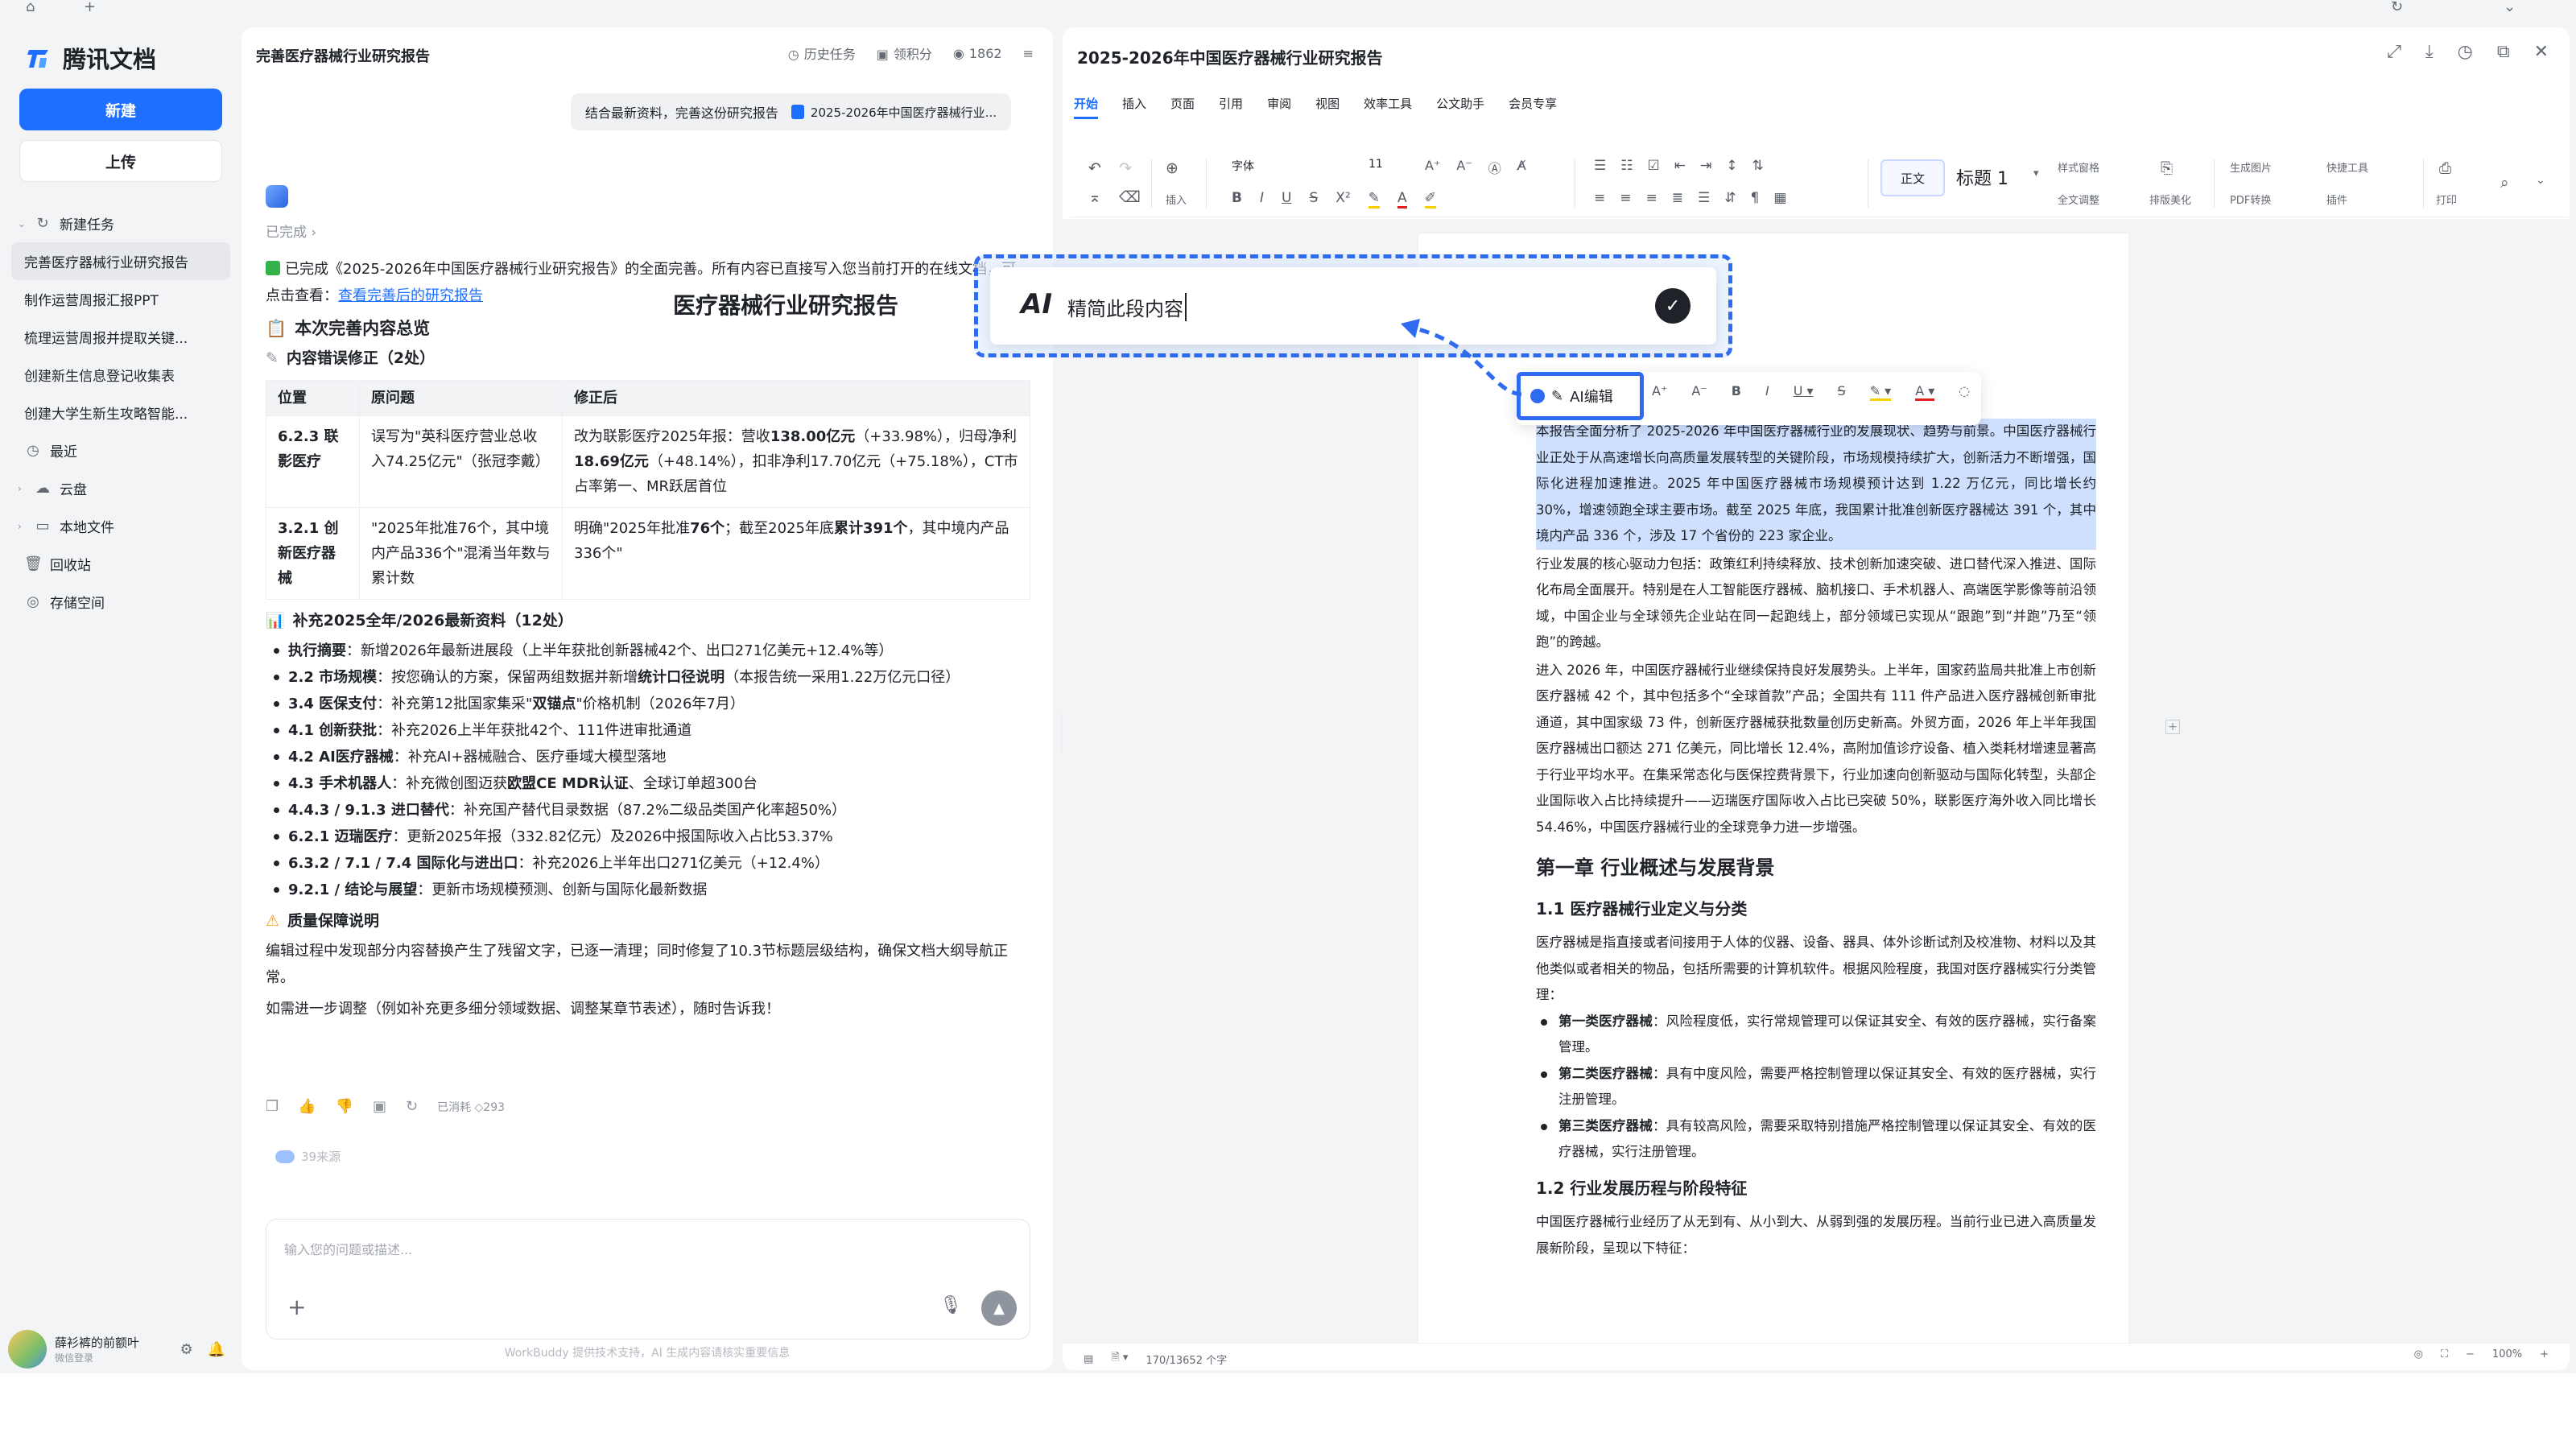 This screenshot has width=2576, height=1449. What do you see at coordinates (1402, 199) in the screenshot?
I see `font-color-icon: A` at bounding box center [1402, 199].